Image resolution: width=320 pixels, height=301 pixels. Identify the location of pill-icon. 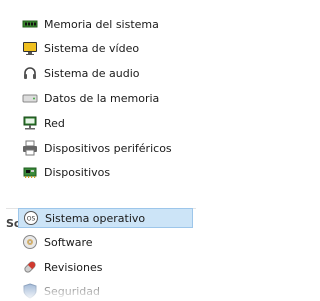
(30, 267).